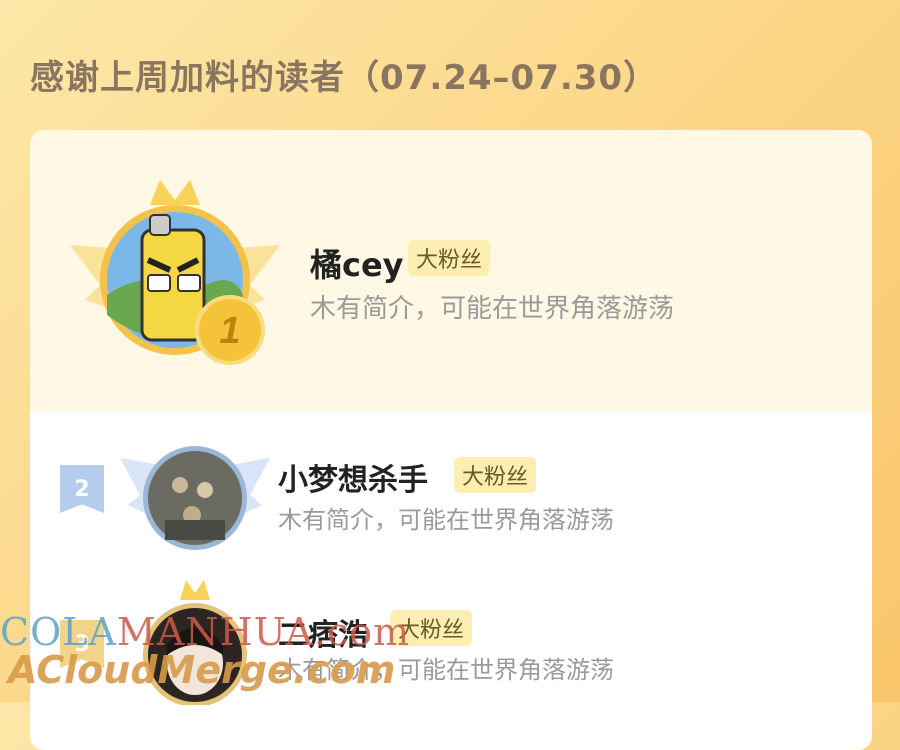  I want to click on reader1-bio: 木有简介，可能在世界角落游荡, so click(492, 309).